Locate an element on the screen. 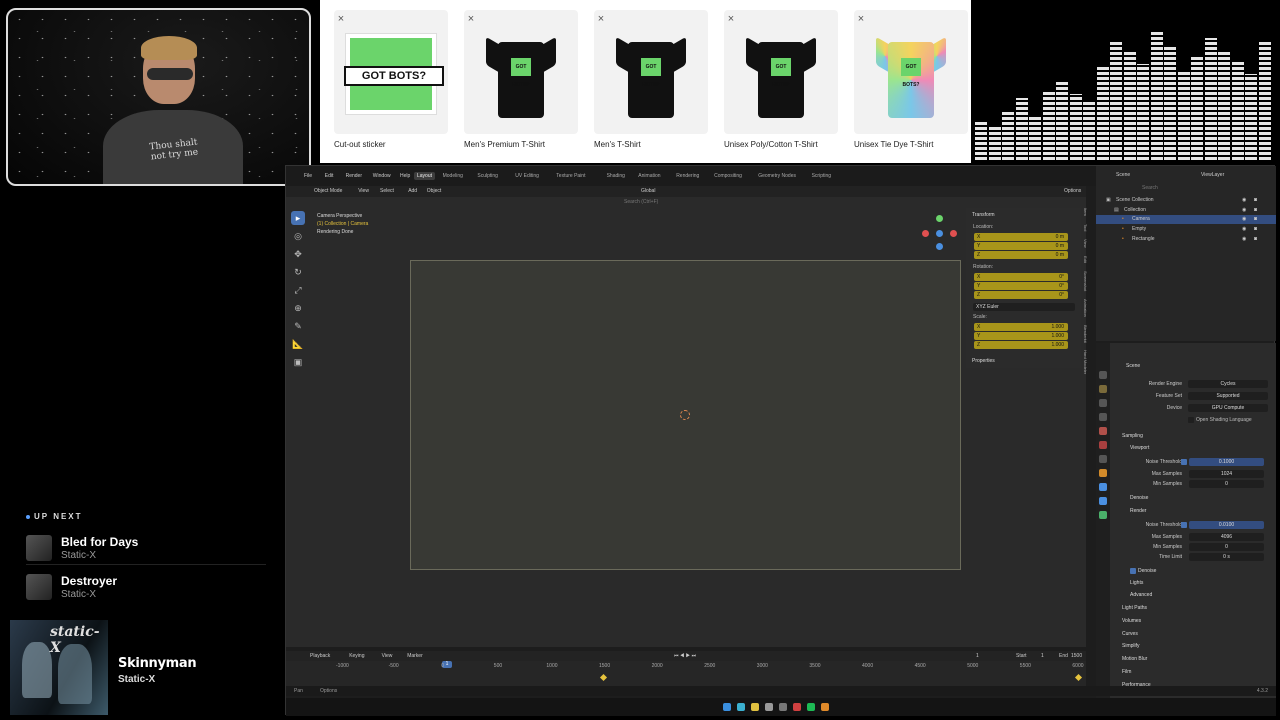  cursor-tool-icon: ◎ is located at coordinates (298, 236).